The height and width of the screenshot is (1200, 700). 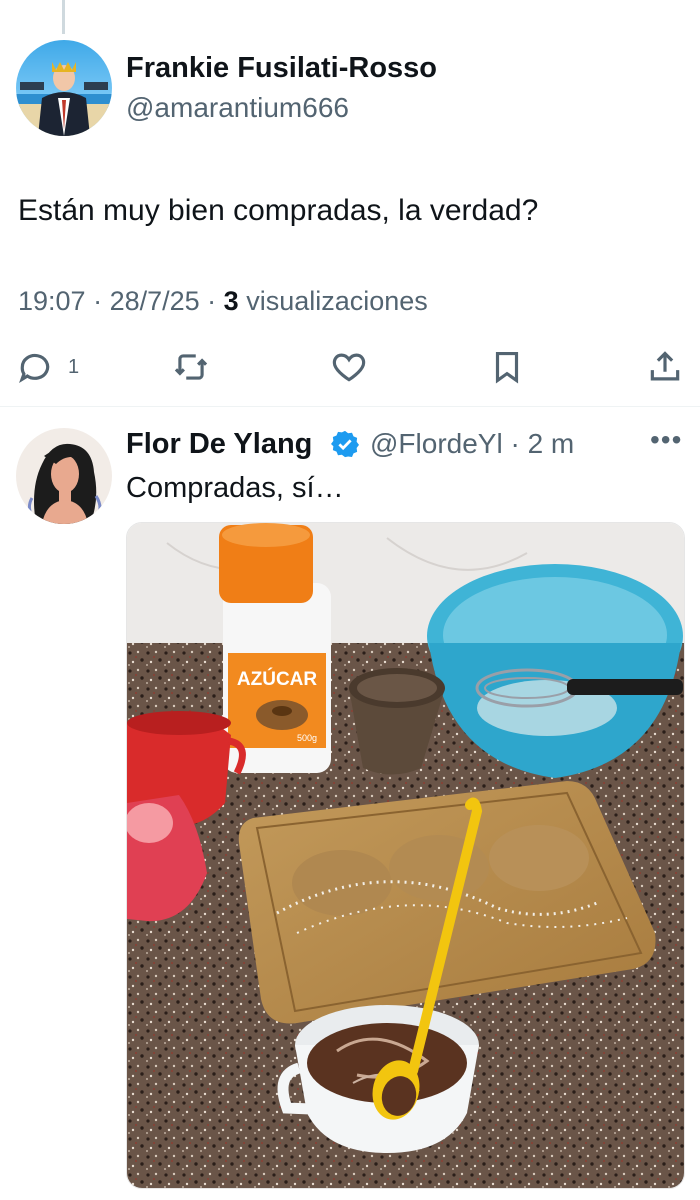 I want to click on like-button, so click(x=349, y=367).